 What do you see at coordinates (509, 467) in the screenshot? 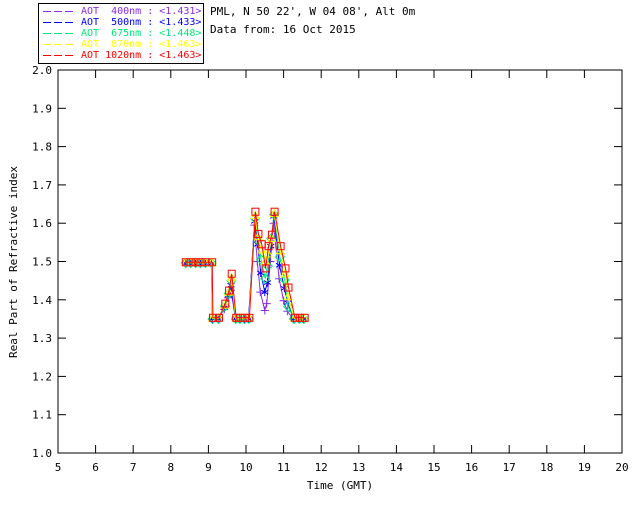
I see `x-tick-label: 17` at bounding box center [509, 467].